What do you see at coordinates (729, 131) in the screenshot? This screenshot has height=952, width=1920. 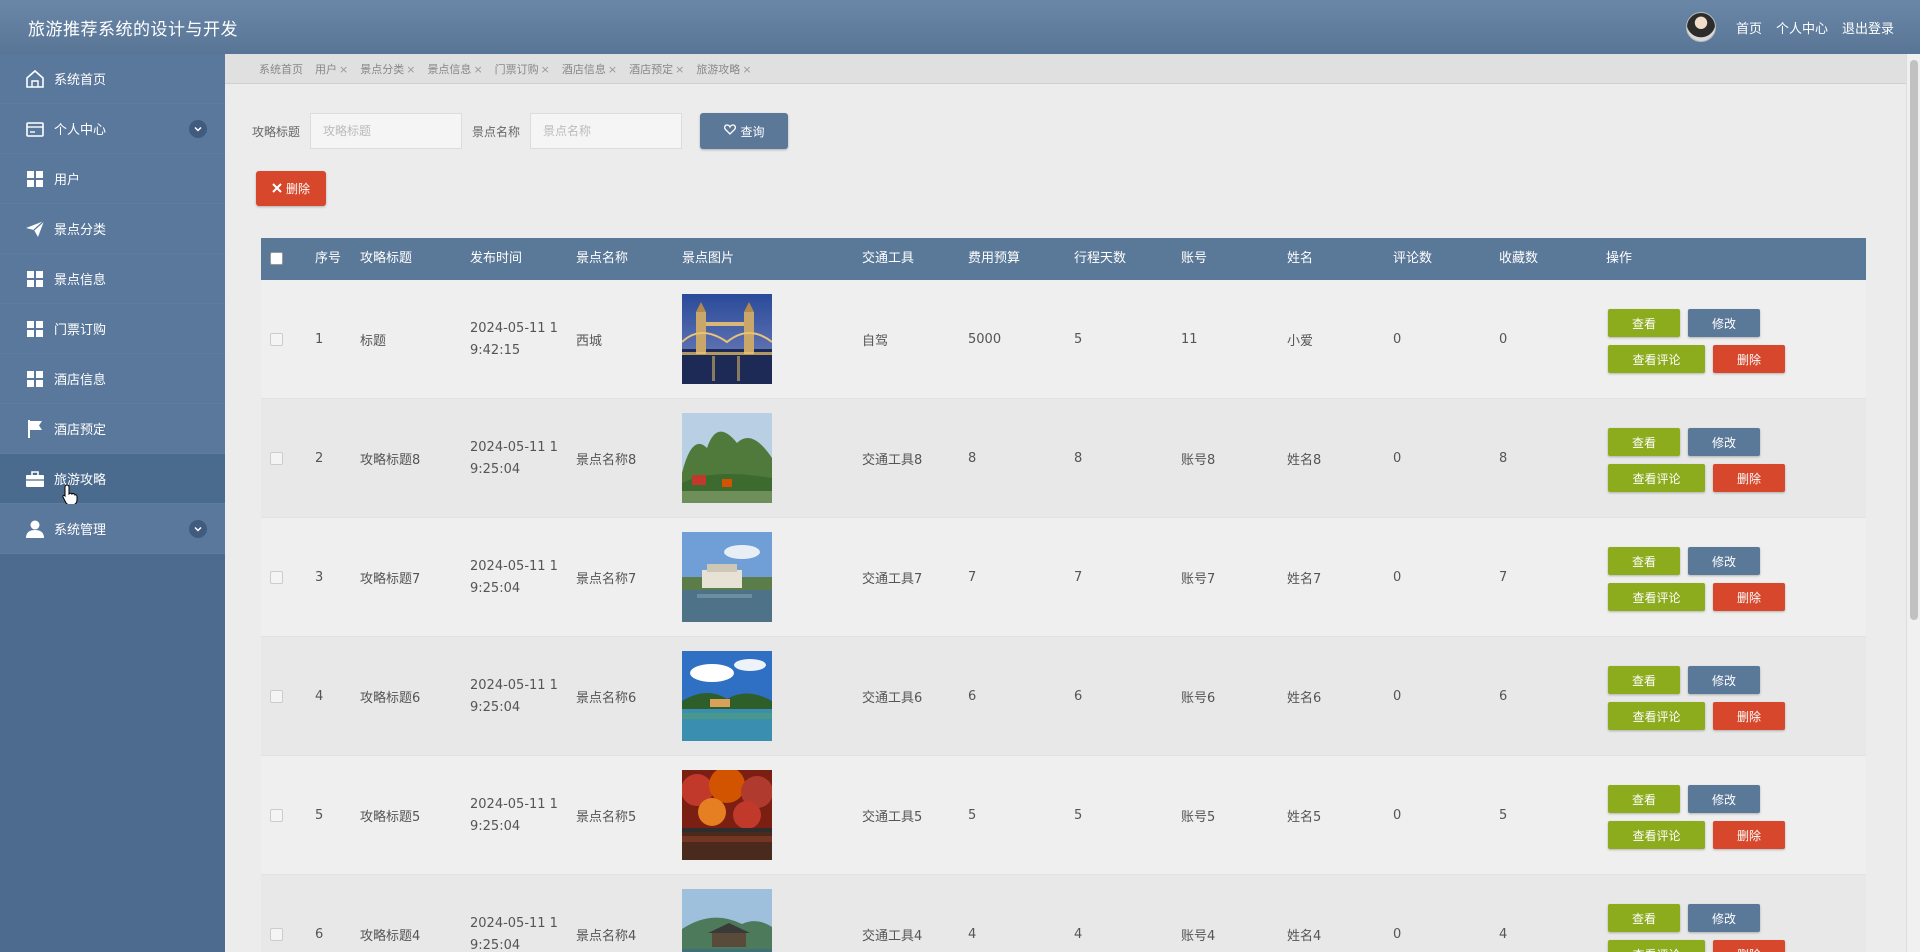 I see `heart-icon` at bounding box center [729, 131].